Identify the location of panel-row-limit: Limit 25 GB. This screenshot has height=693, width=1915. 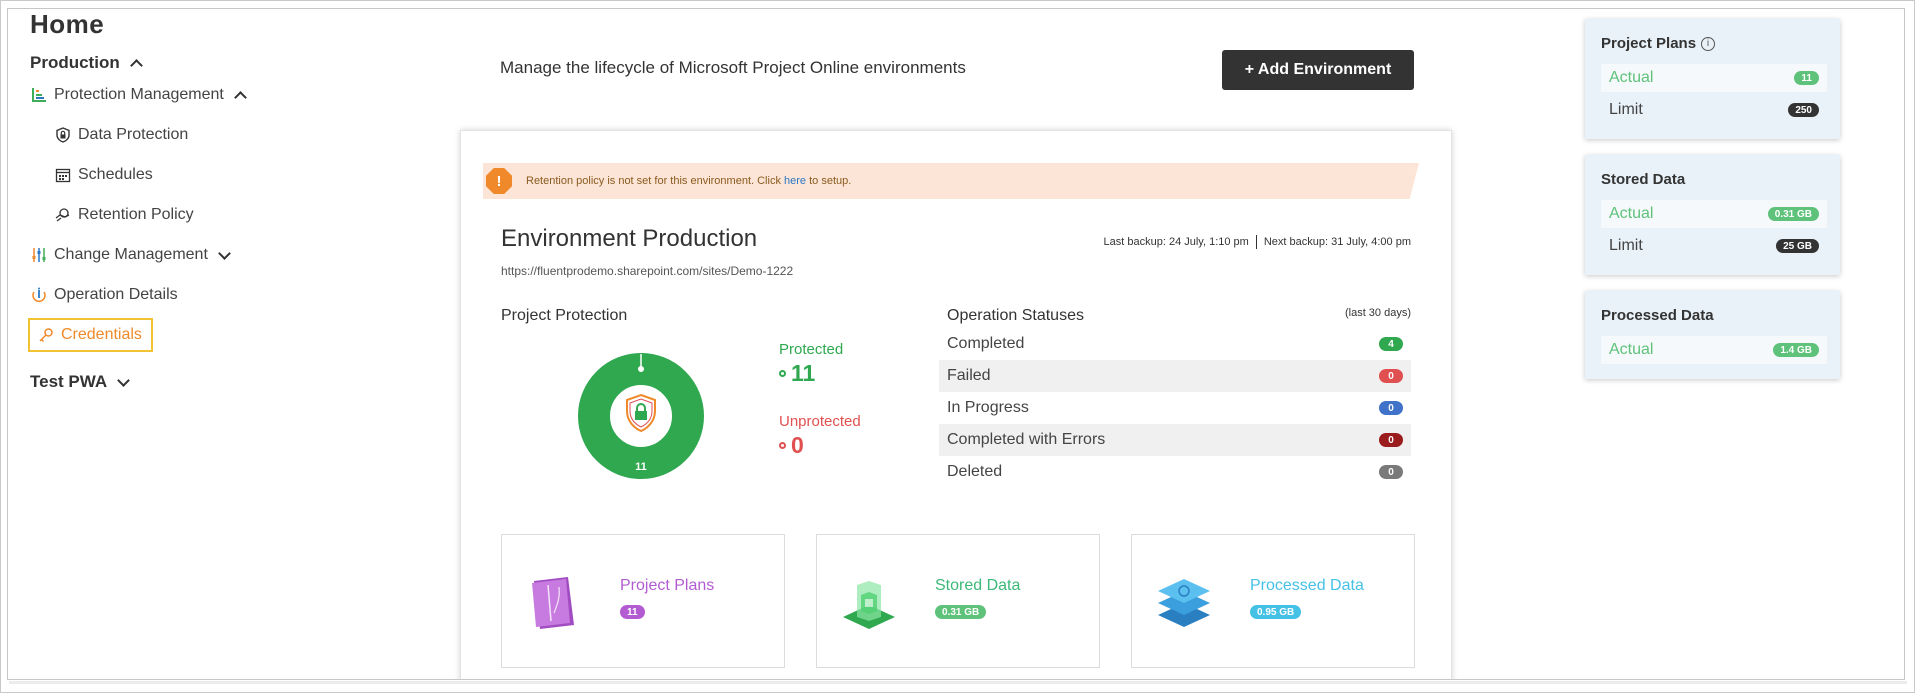
(1714, 246).